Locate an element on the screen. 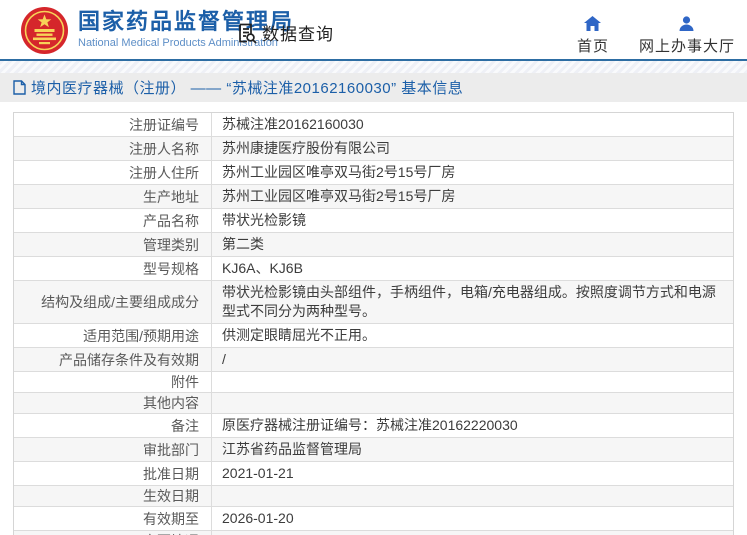  row-value-text: 带状光检影镜 is located at coordinates (264, 220).